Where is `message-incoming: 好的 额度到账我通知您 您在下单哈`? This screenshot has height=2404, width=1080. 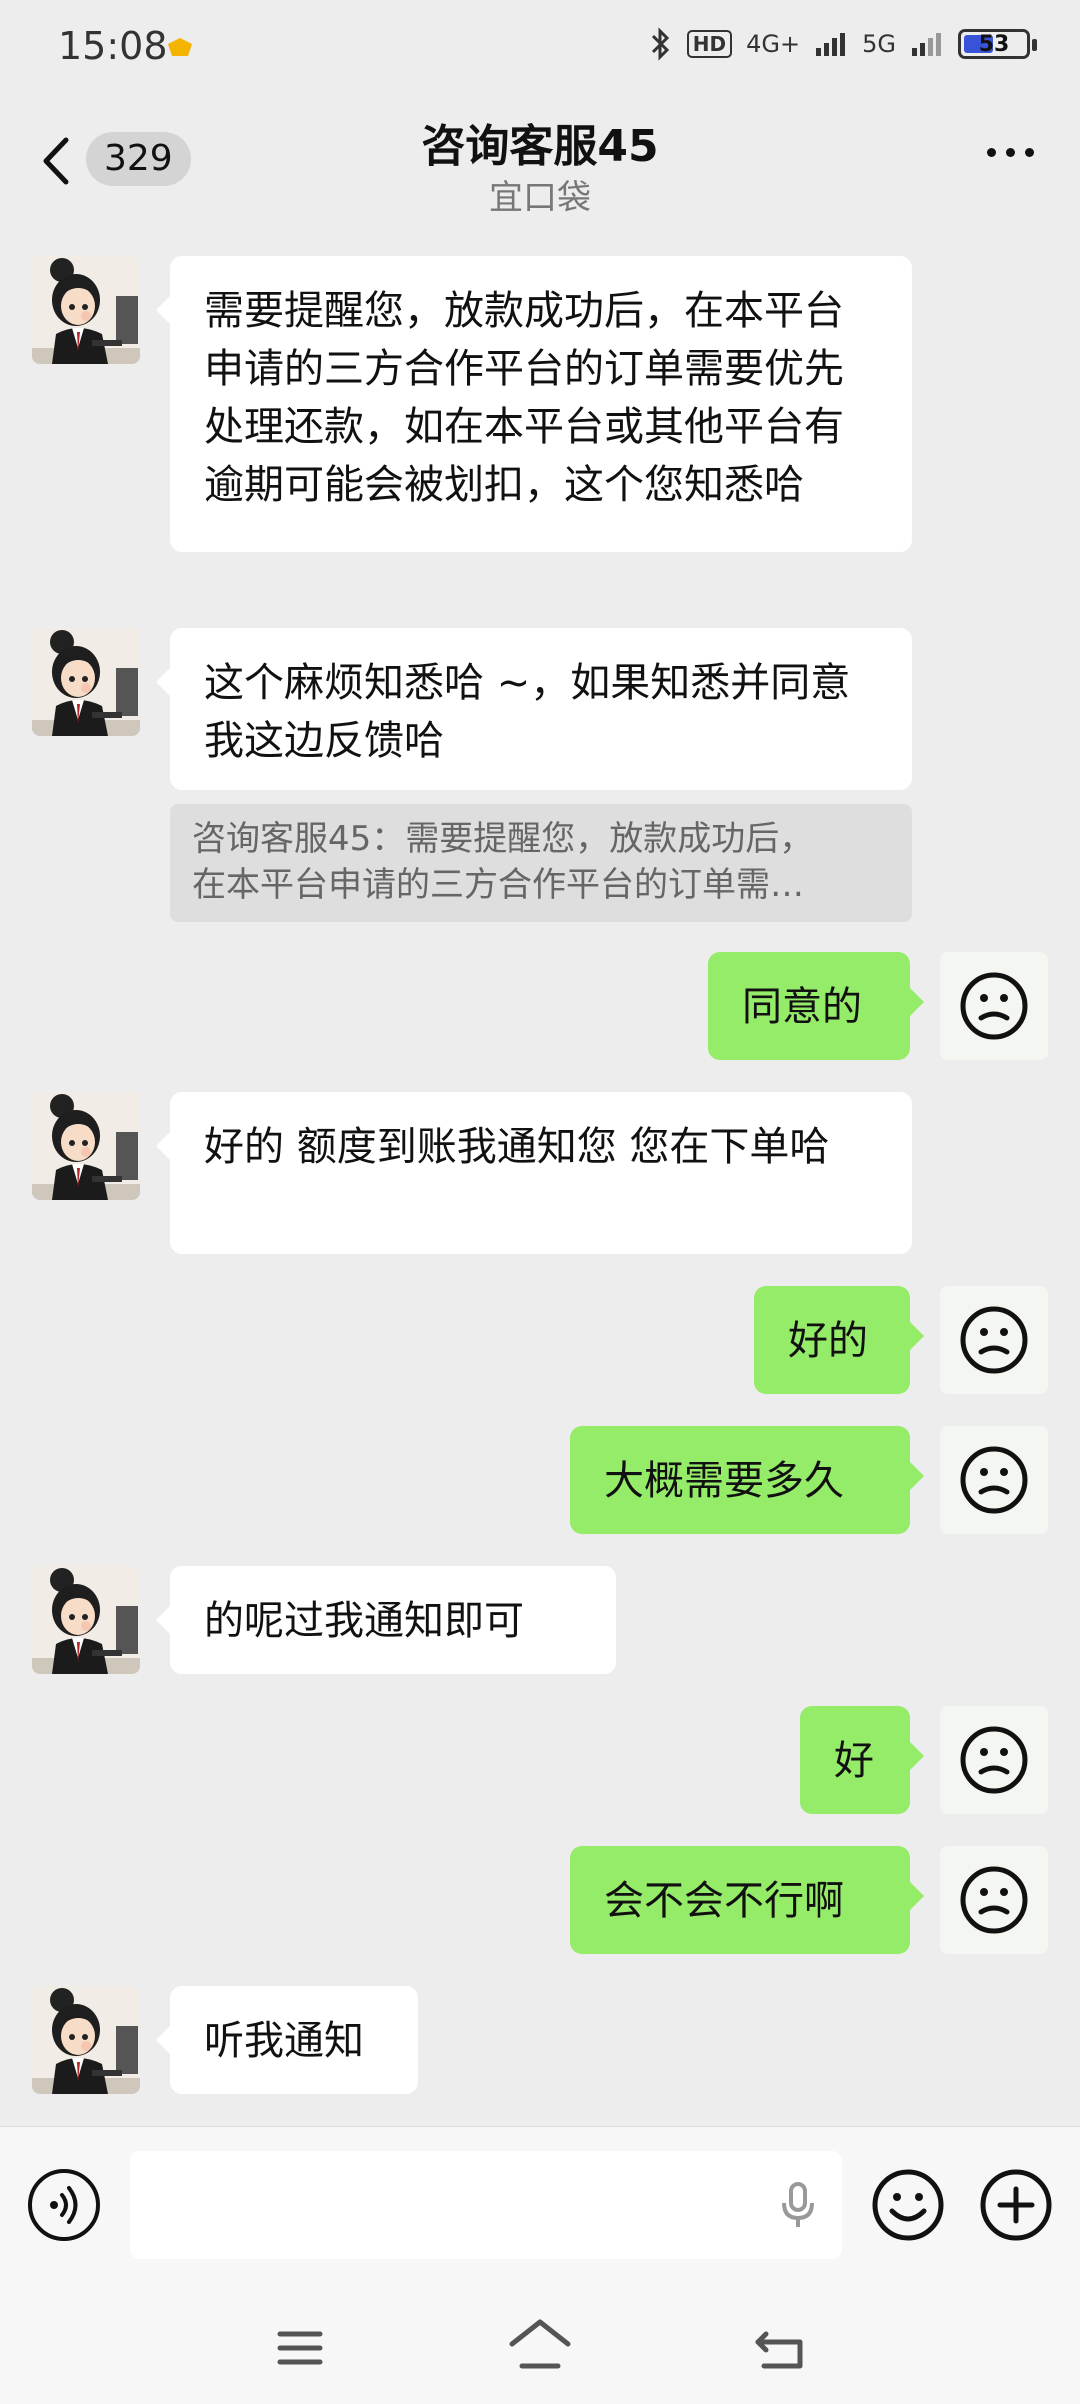 message-incoming: 好的 额度到账我通知您 您在下单哈 is located at coordinates (540, 1177).